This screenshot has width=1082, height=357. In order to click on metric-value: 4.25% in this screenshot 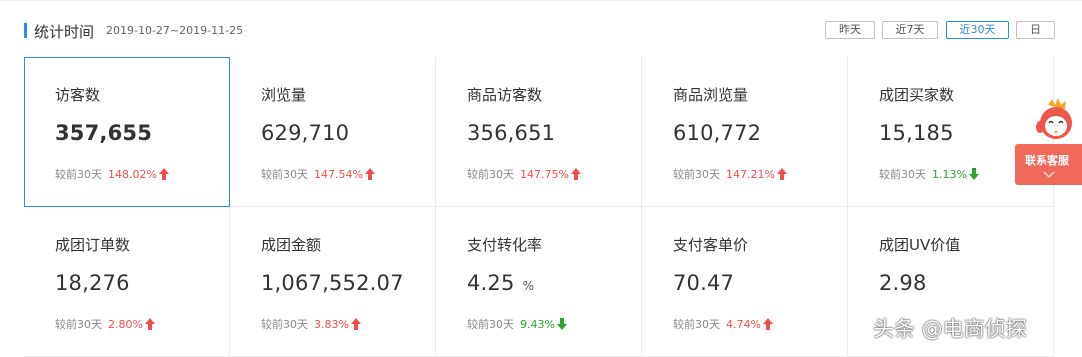, I will do `click(501, 283)`.